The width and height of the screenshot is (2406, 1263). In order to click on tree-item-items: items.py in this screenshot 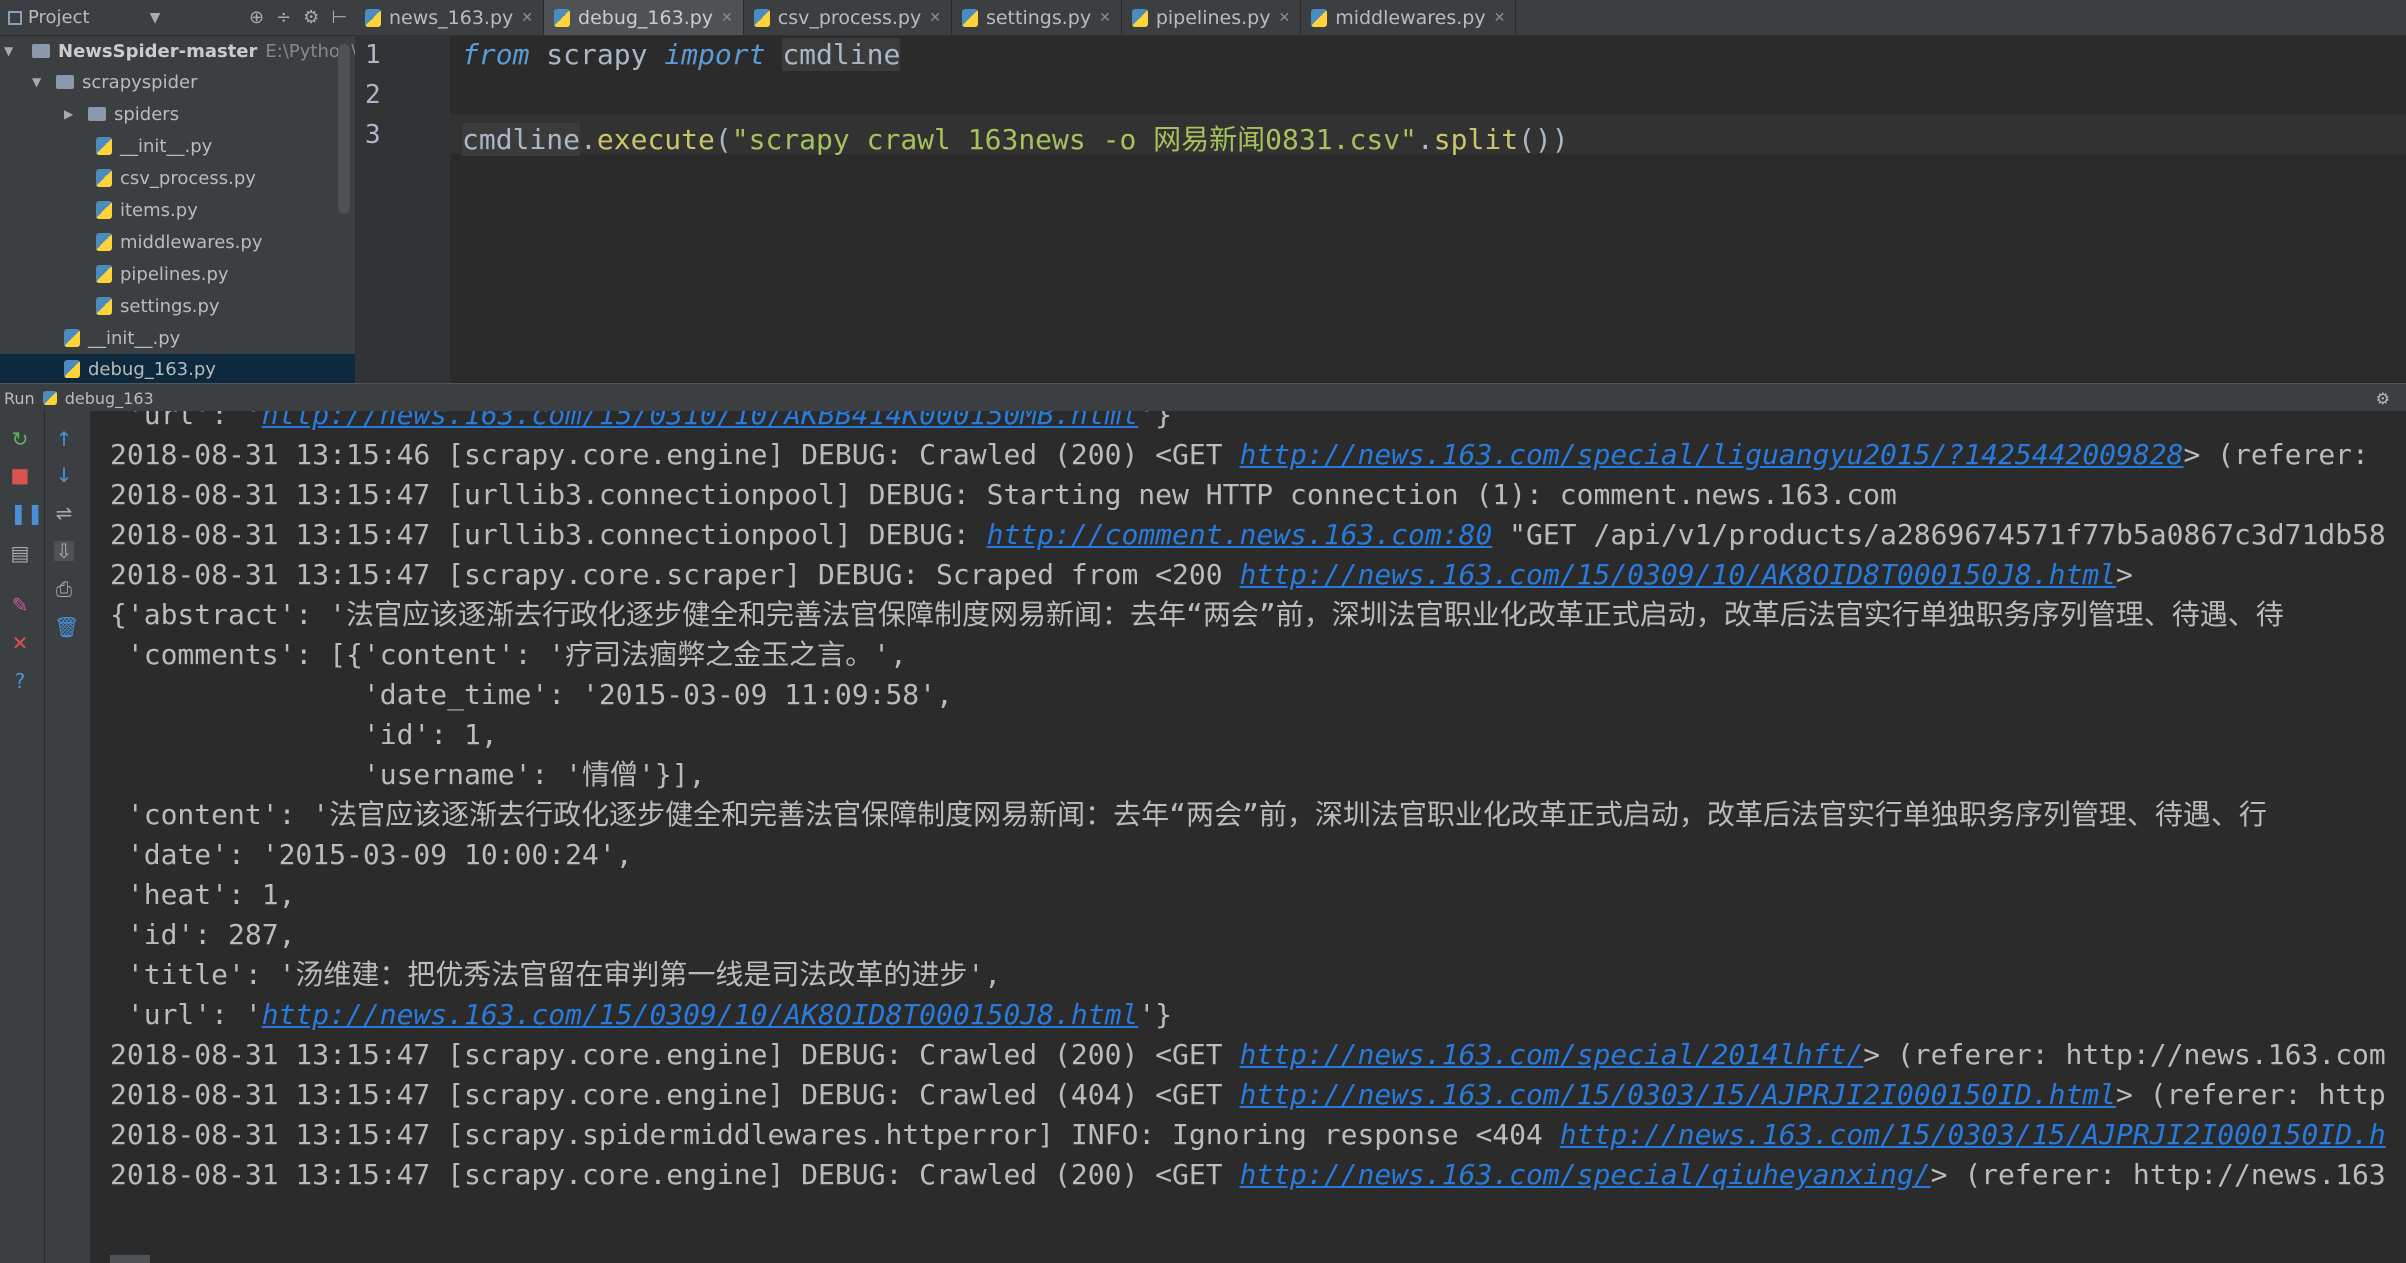, I will do `click(147, 210)`.